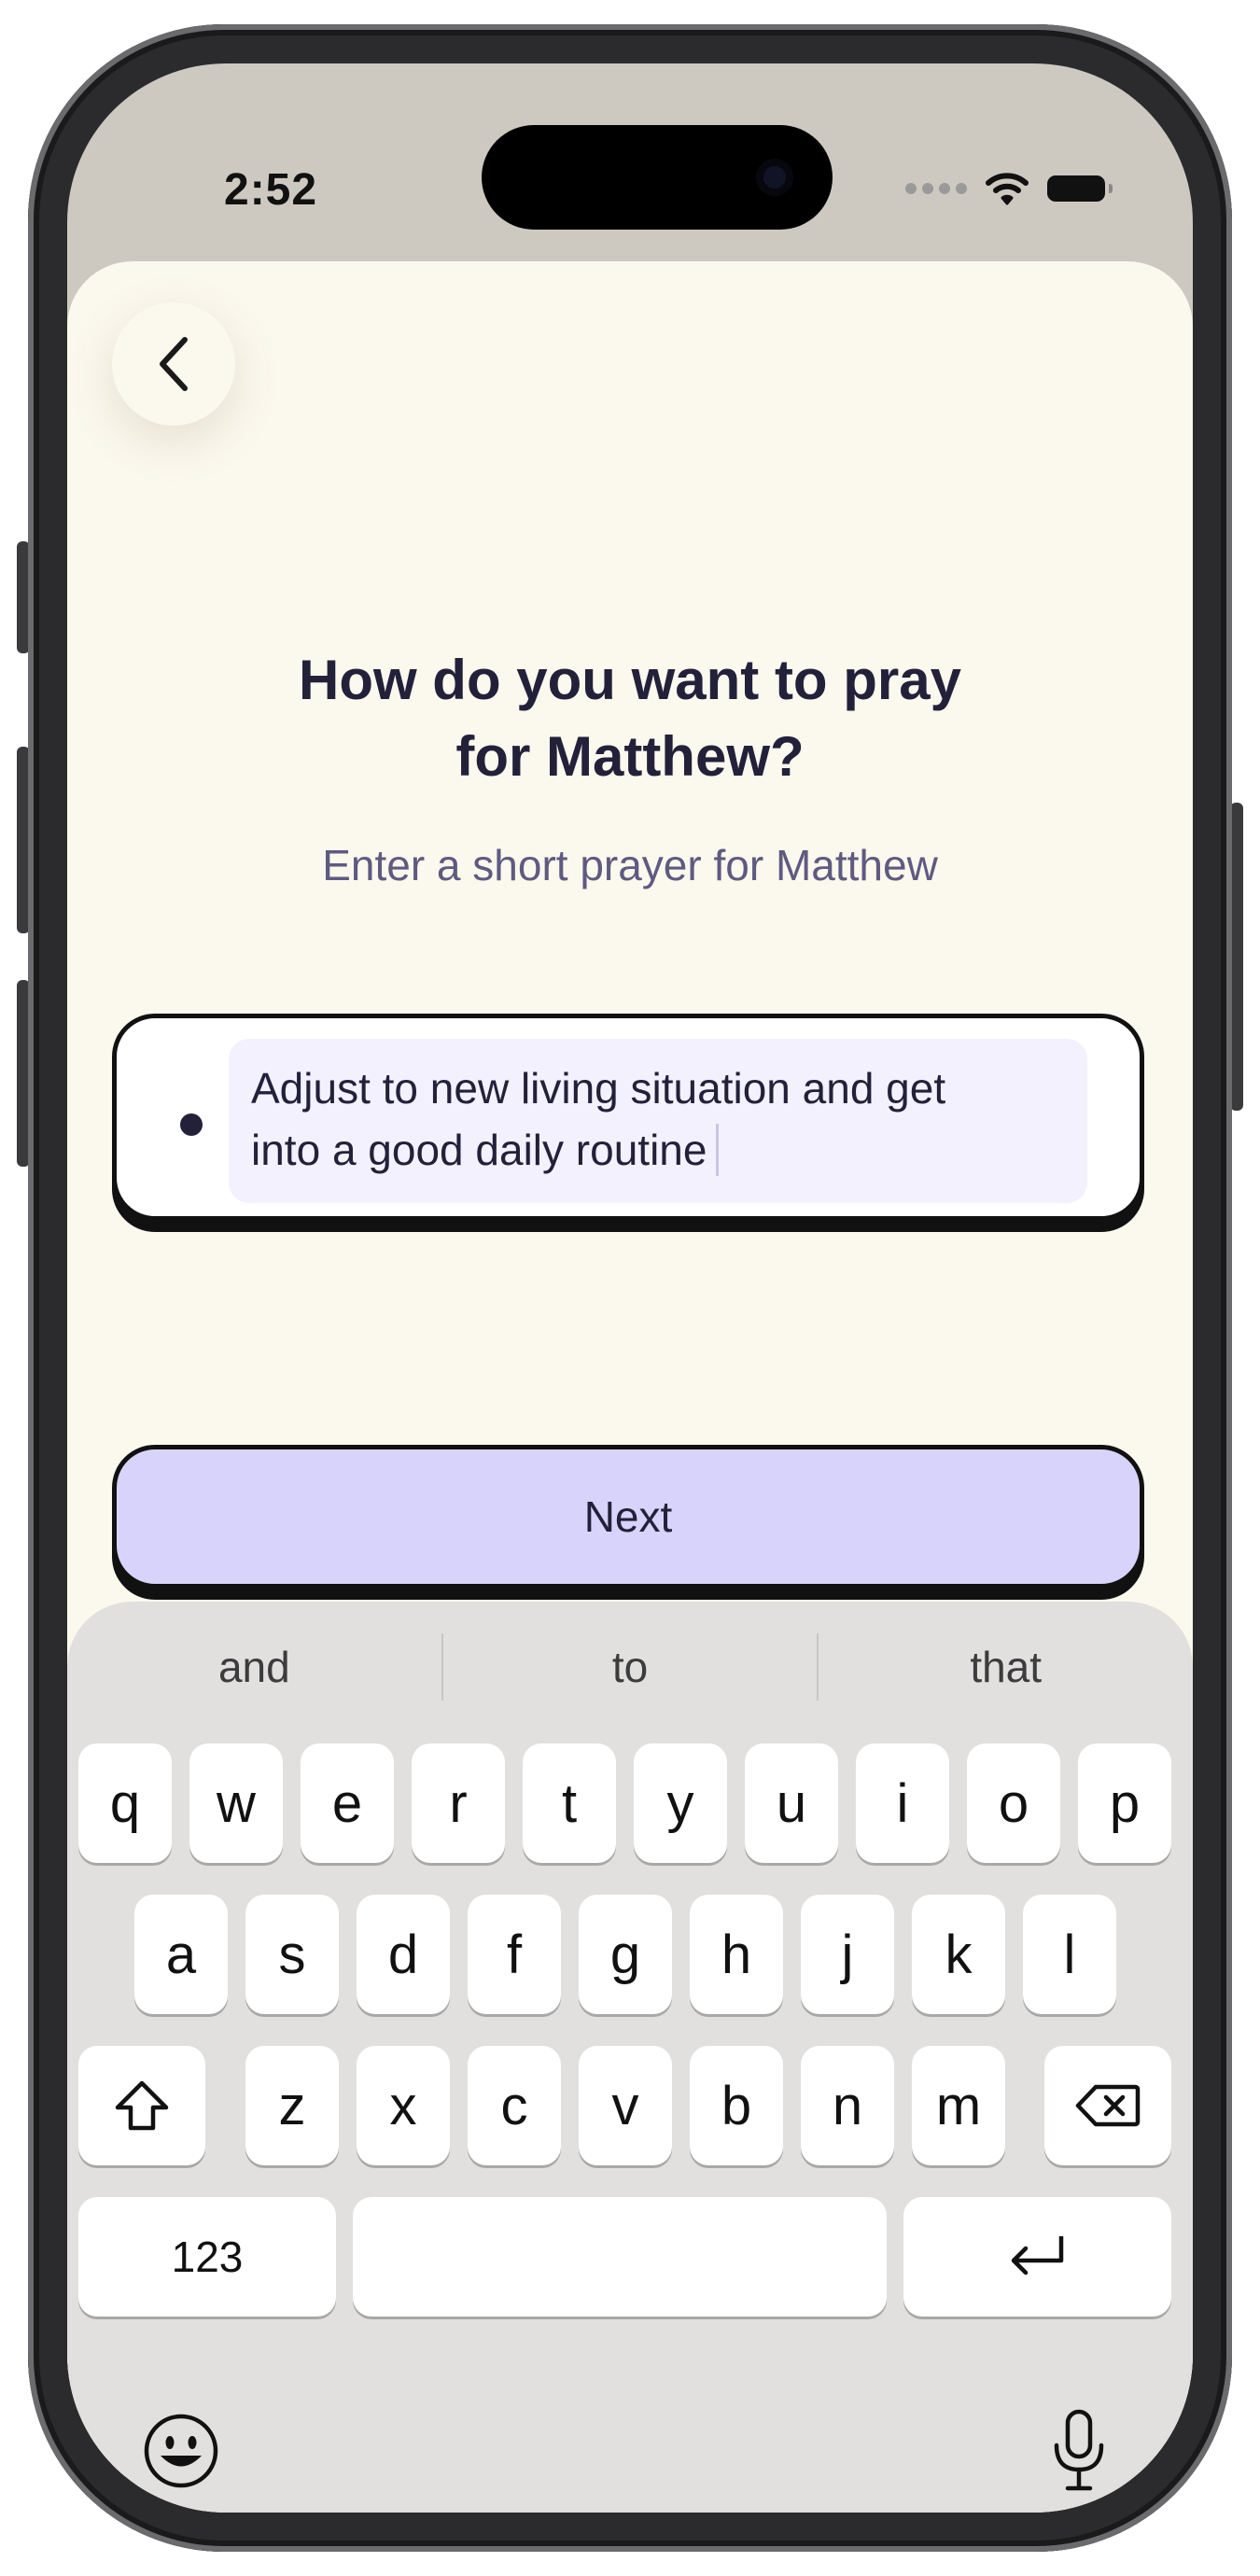  I want to click on suggestion-item: that, so click(1006, 1667).